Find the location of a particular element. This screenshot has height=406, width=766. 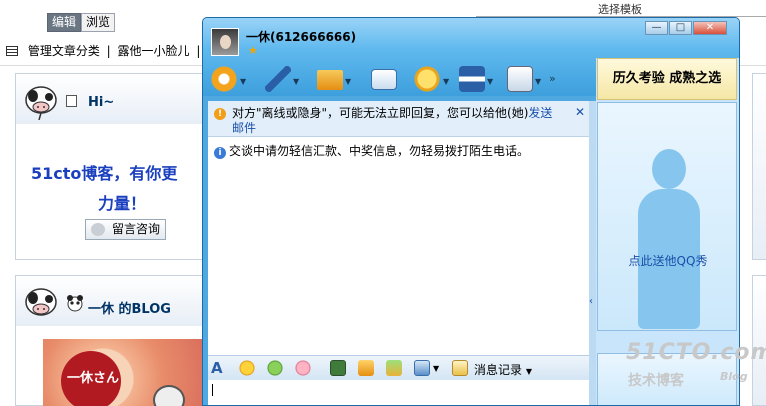

security-warning: i 交谈中请勿轻信汇款、中奖信息，勿轻易拨打陌生电话。 is located at coordinates (371, 150).